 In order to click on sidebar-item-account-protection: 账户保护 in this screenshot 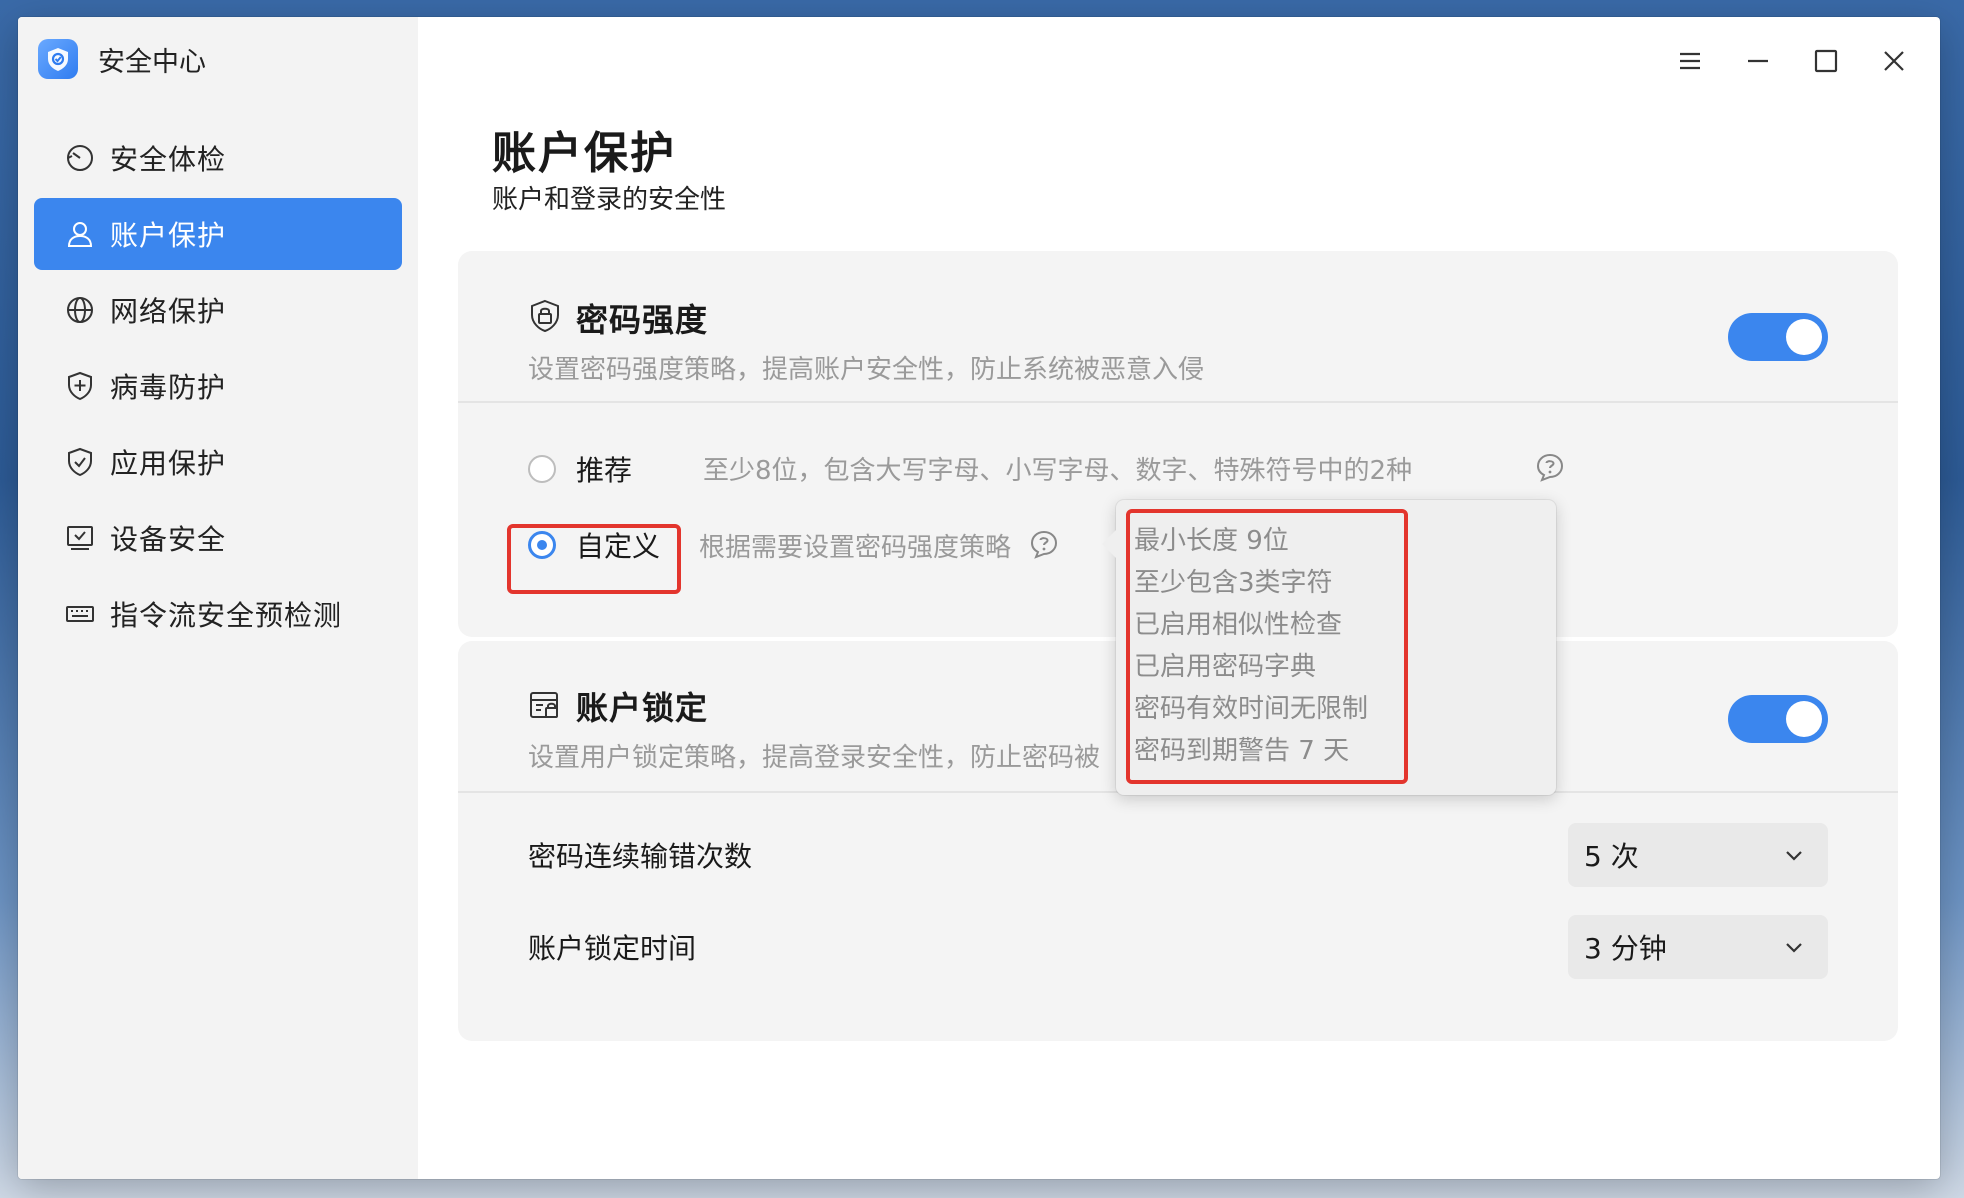, I will do `click(218, 234)`.